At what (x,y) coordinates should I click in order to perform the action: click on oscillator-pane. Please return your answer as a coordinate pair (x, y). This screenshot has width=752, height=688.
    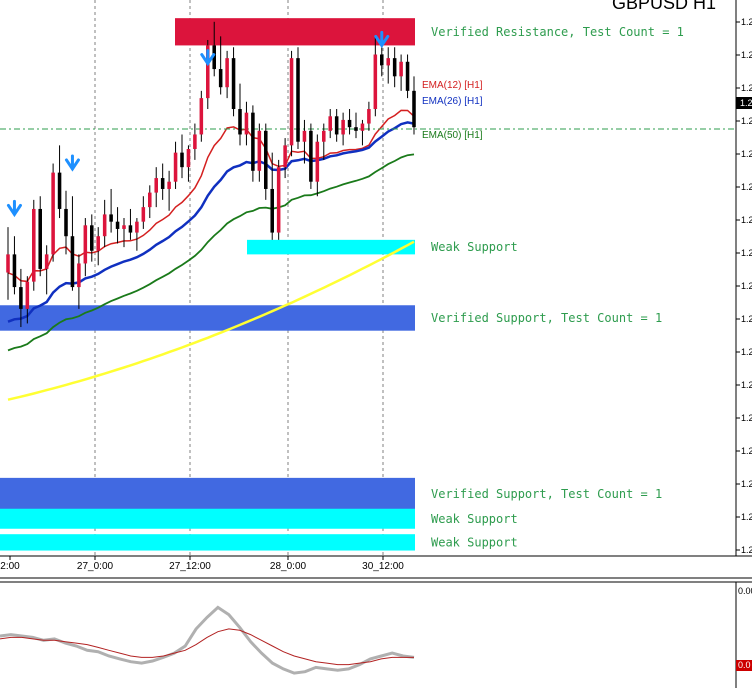
    Looking at the image, I should click on (207, 640).